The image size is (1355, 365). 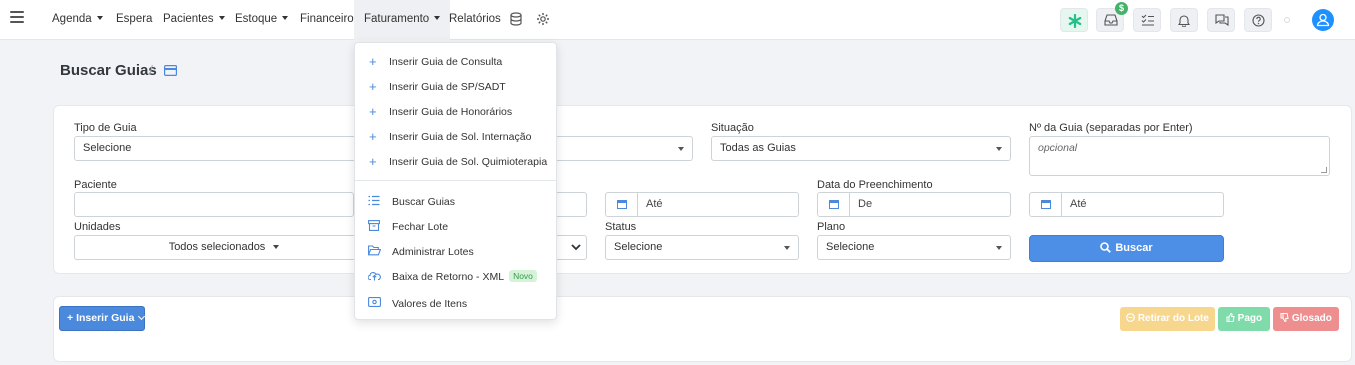 What do you see at coordinates (1230, 317) in the screenshot?
I see `thumbs-up-icon` at bounding box center [1230, 317].